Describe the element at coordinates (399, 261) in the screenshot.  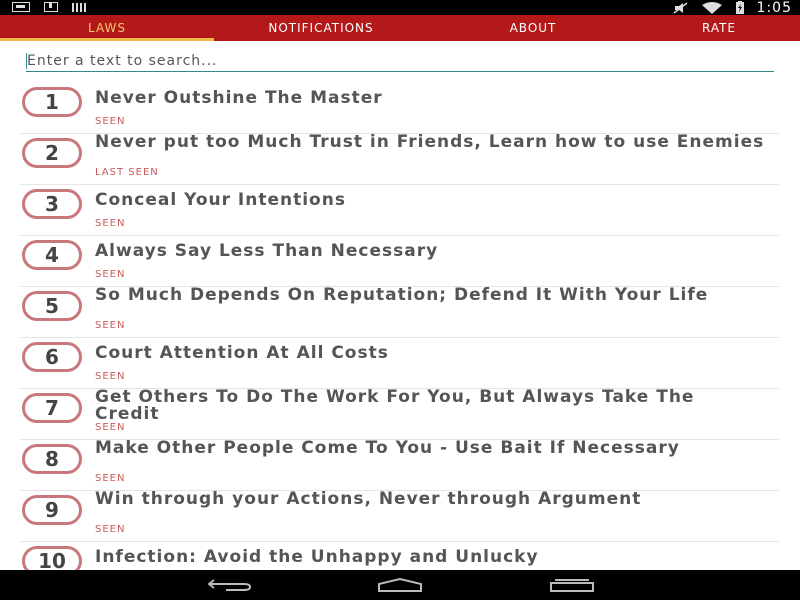
I see `list-item: 4 Always Say Less Than Necessary SEEN` at that location.